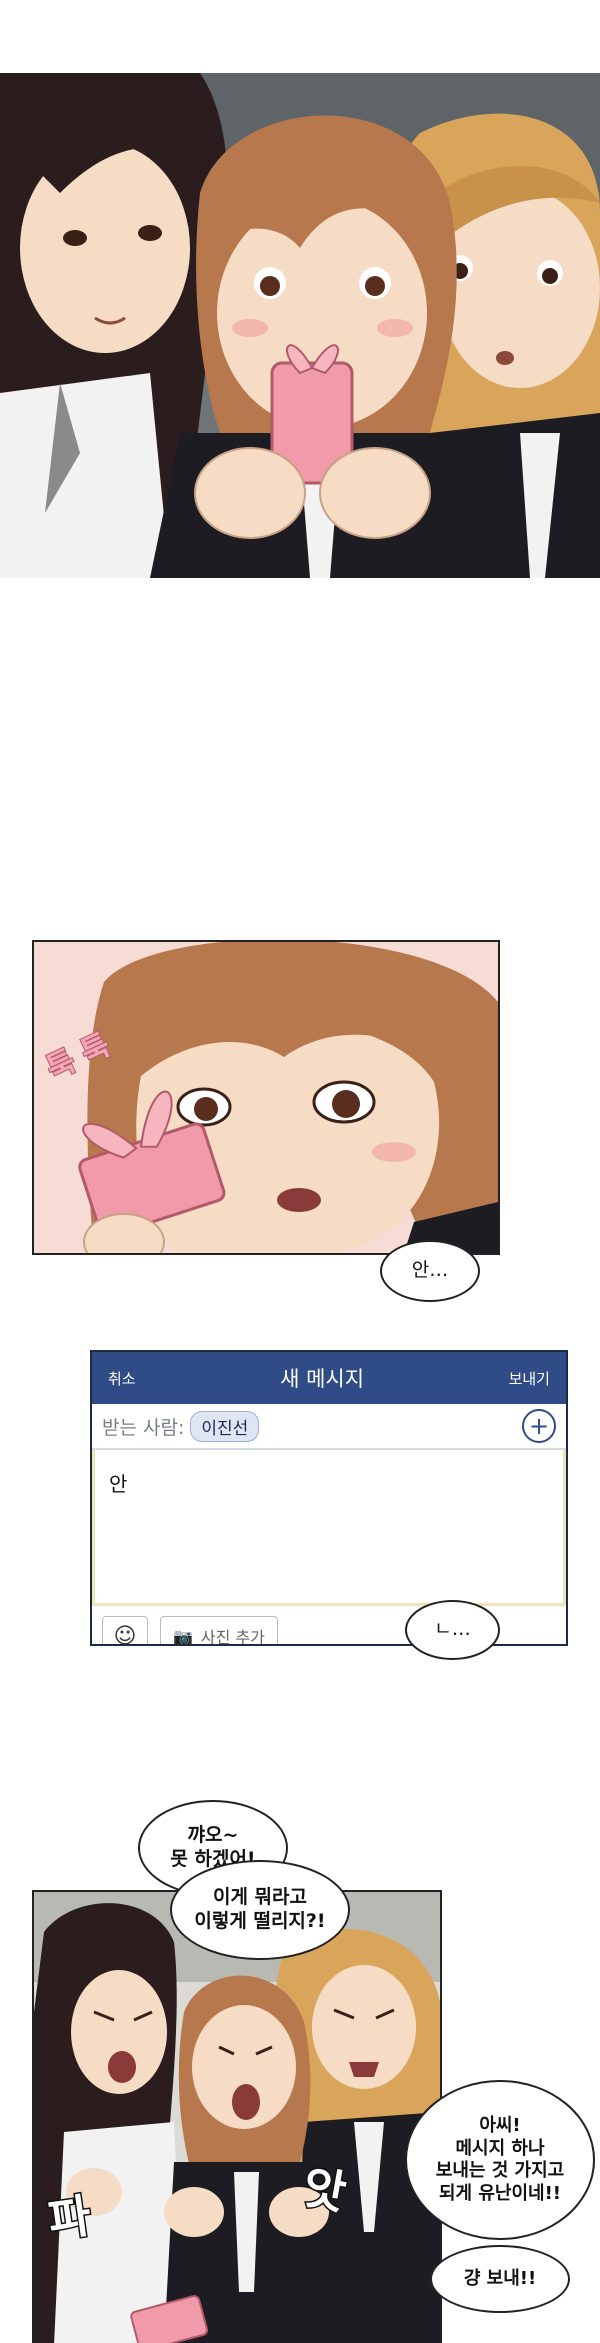 The image size is (600, 2343). What do you see at coordinates (529, 1378) in the screenshot?
I see `send-button: 보내기` at bounding box center [529, 1378].